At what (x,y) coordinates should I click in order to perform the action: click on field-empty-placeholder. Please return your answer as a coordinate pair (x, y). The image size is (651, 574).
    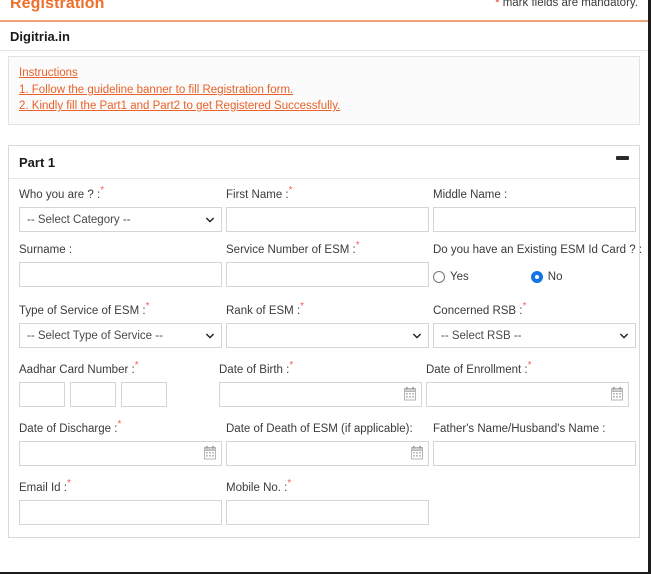
    Looking at the image, I should click on (531, 503).